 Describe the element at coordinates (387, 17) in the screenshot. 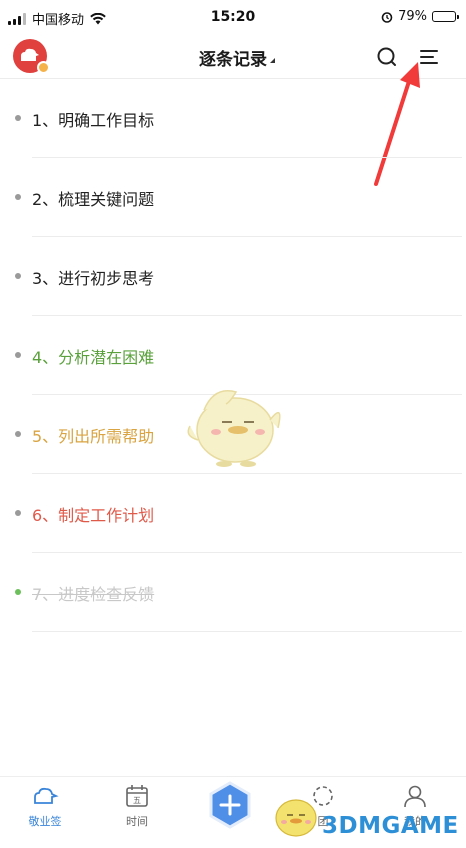

I see `alarm-icon` at that location.